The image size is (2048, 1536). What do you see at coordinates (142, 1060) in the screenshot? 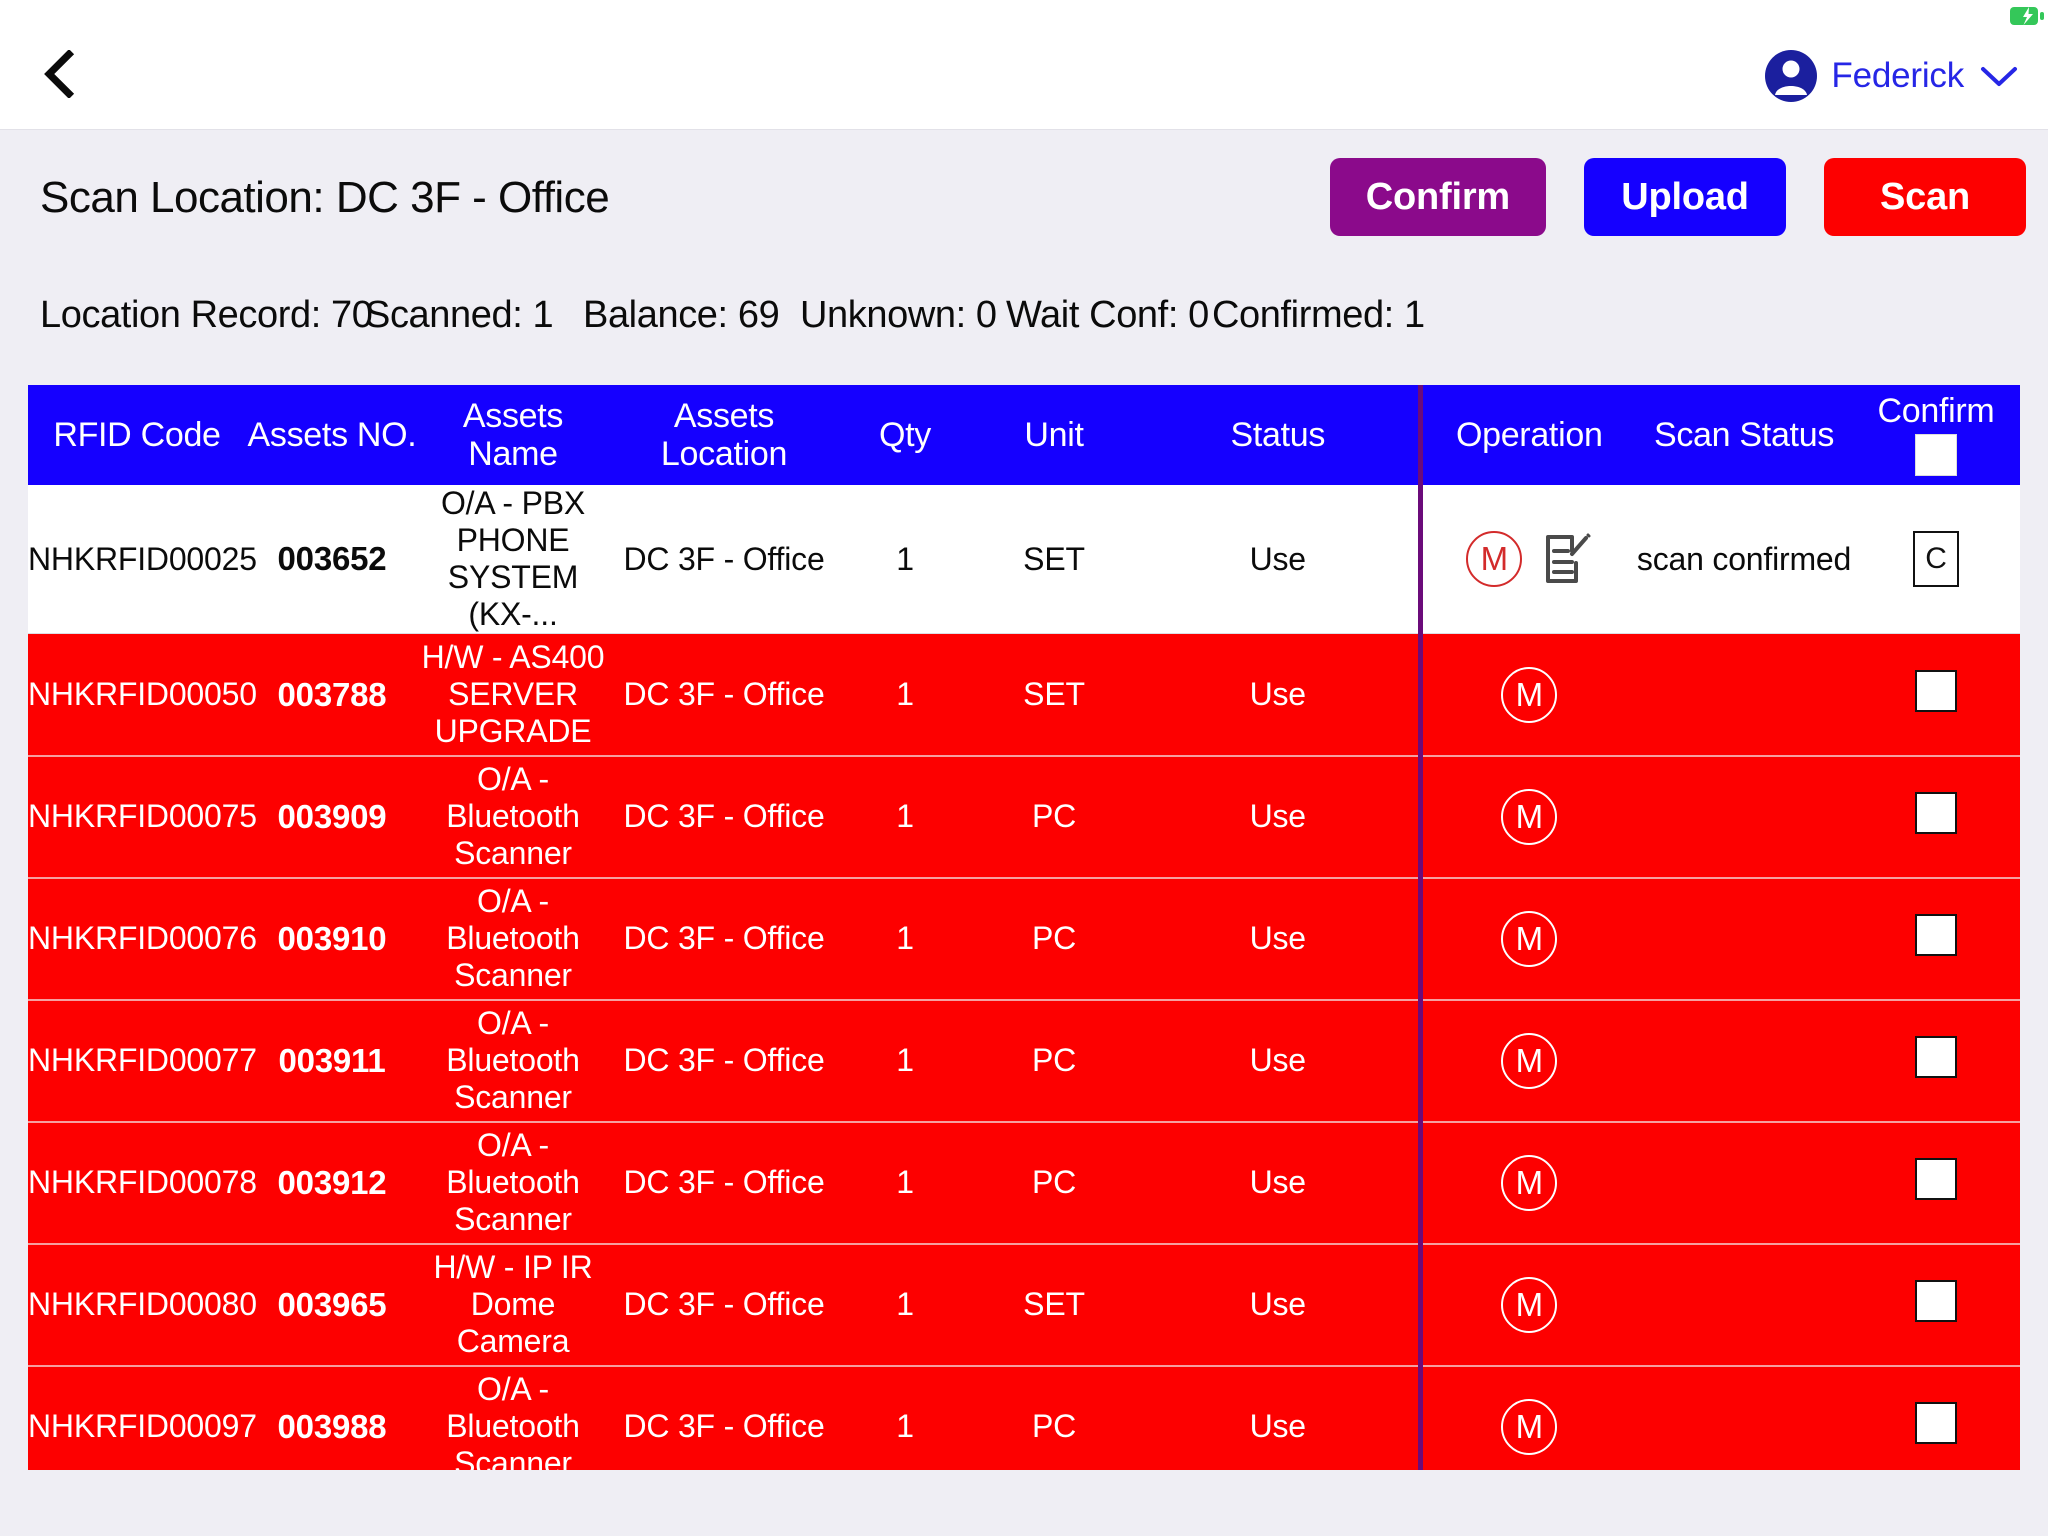
I see `cell-rfid-code: NHKRFID00077` at bounding box center [142, 1060].